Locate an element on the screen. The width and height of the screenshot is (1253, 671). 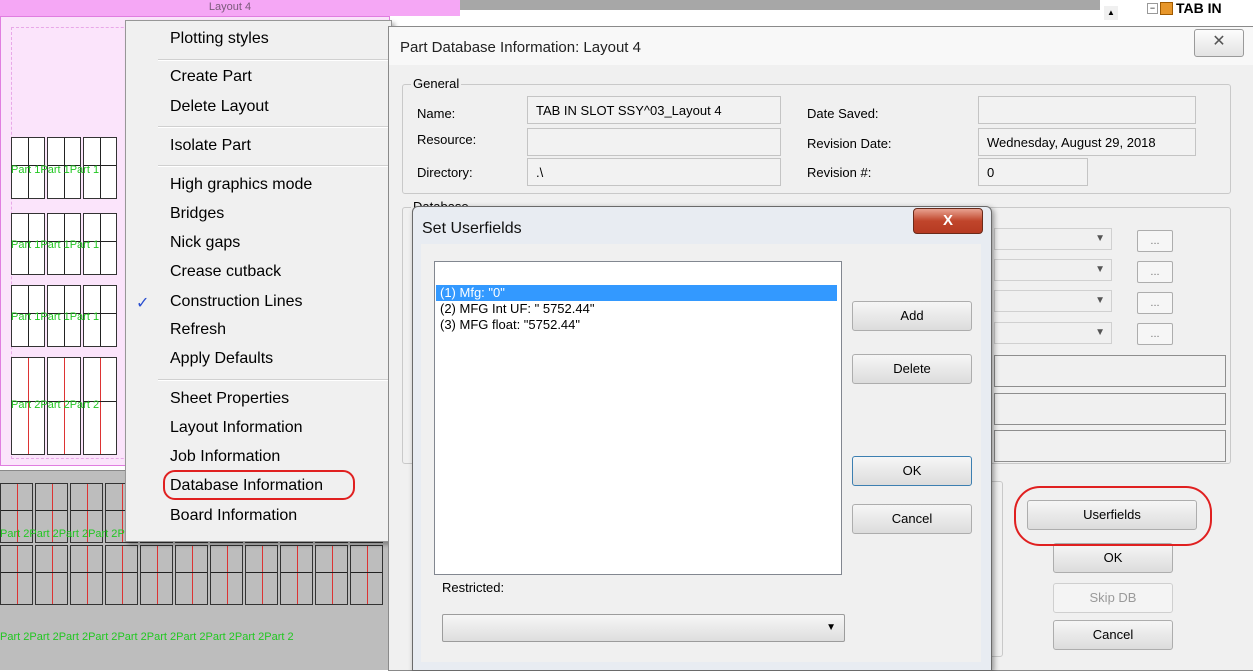
list-item: (3) MFG float: "5752.44" is located at coordinates (636, 325).